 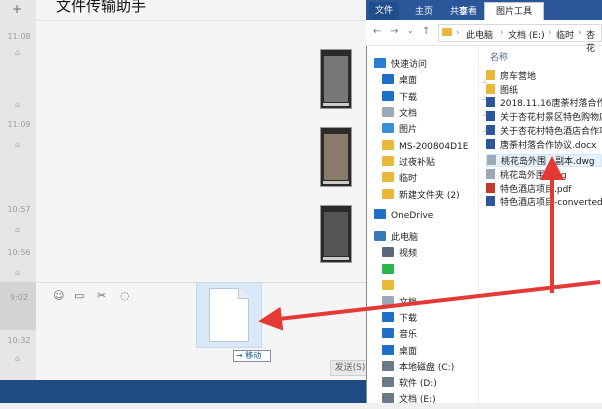 I want to click on nav-item-label: 此电脑, so click(x=405, y=238).